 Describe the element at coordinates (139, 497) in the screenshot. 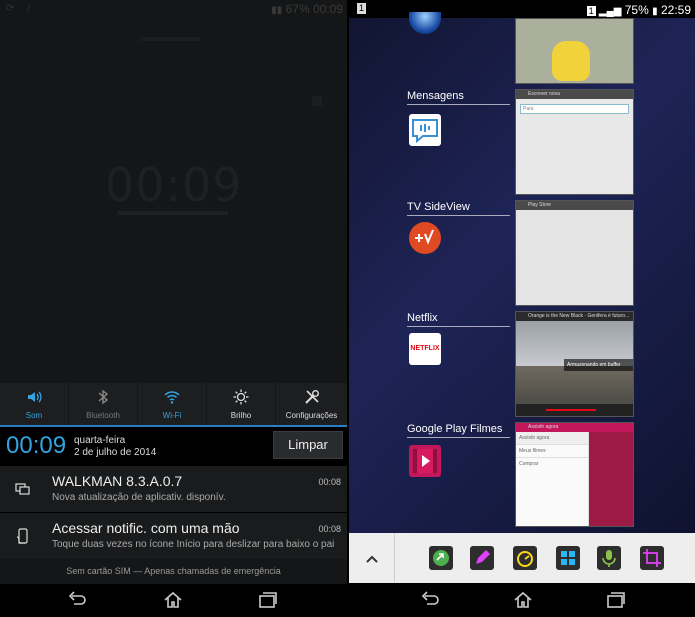

I see `notification-text: Nova atualização de aplicativ. disponív.` at that location.